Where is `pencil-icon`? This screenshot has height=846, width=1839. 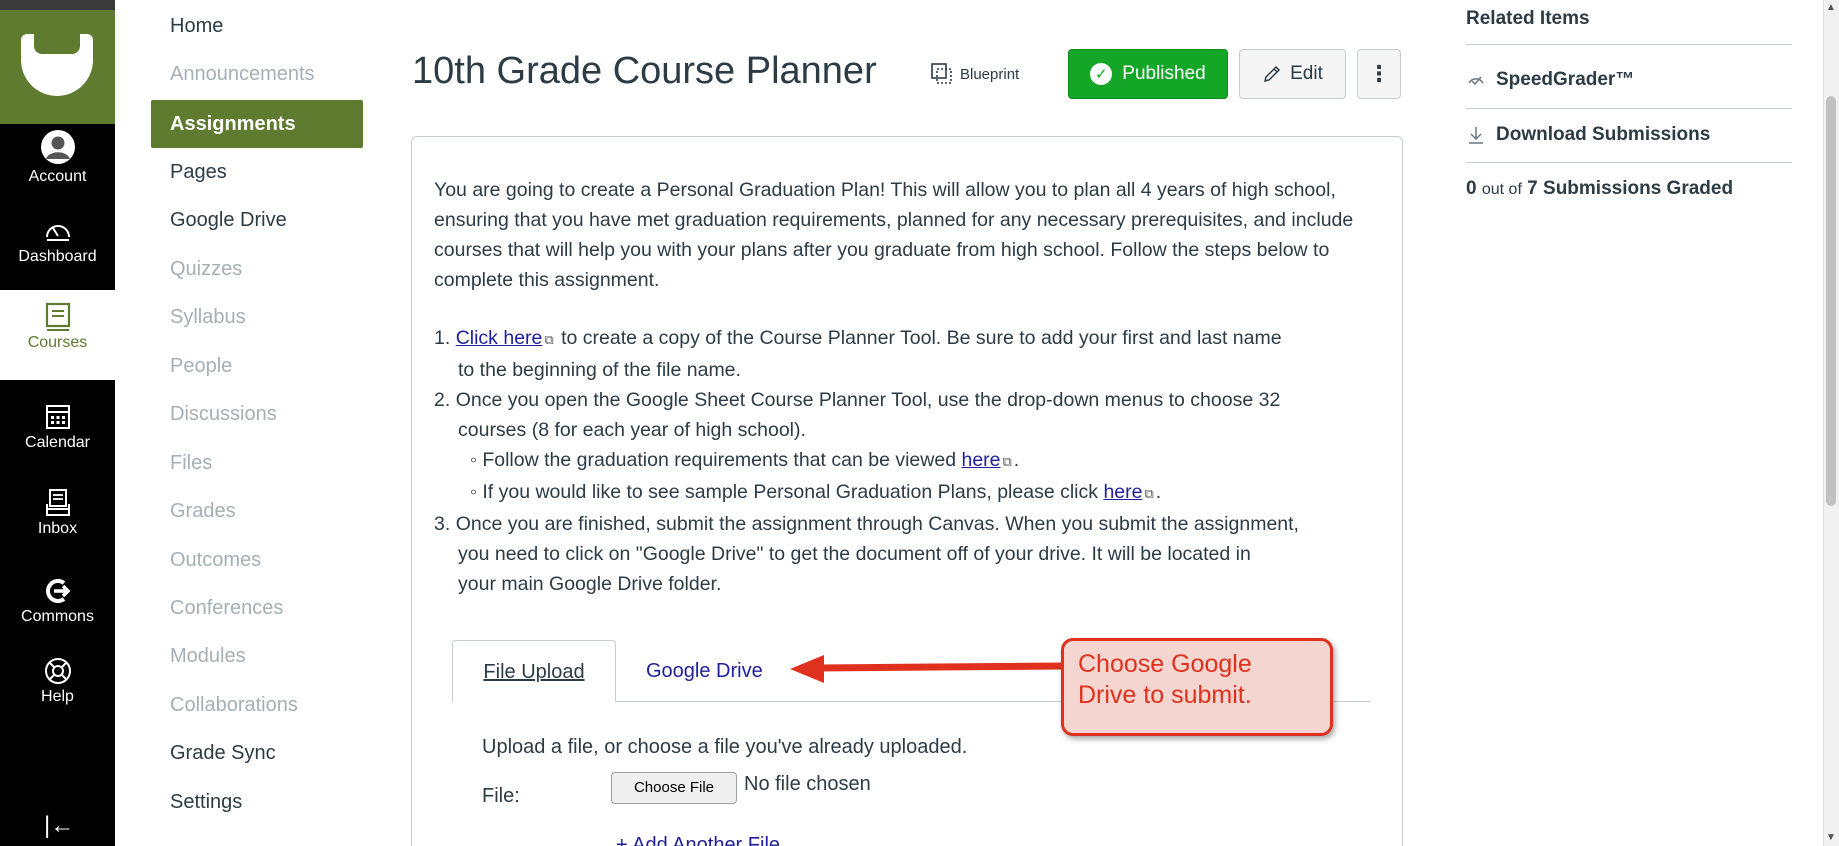 pencil-icon is located at coordinates (1272, 74).